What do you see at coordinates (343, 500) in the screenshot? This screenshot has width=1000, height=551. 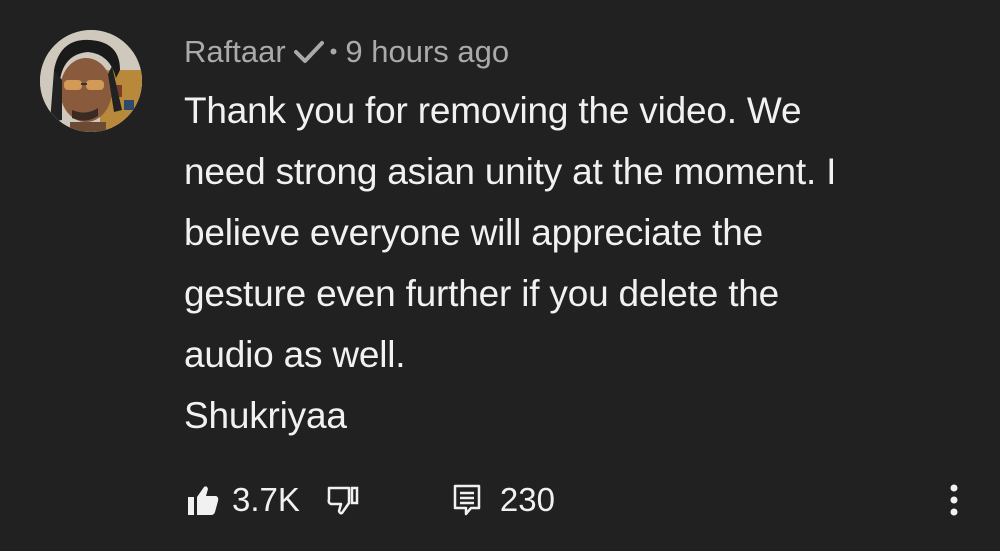 I see `thumbs-down-icon` at bounding box center [343, 500].